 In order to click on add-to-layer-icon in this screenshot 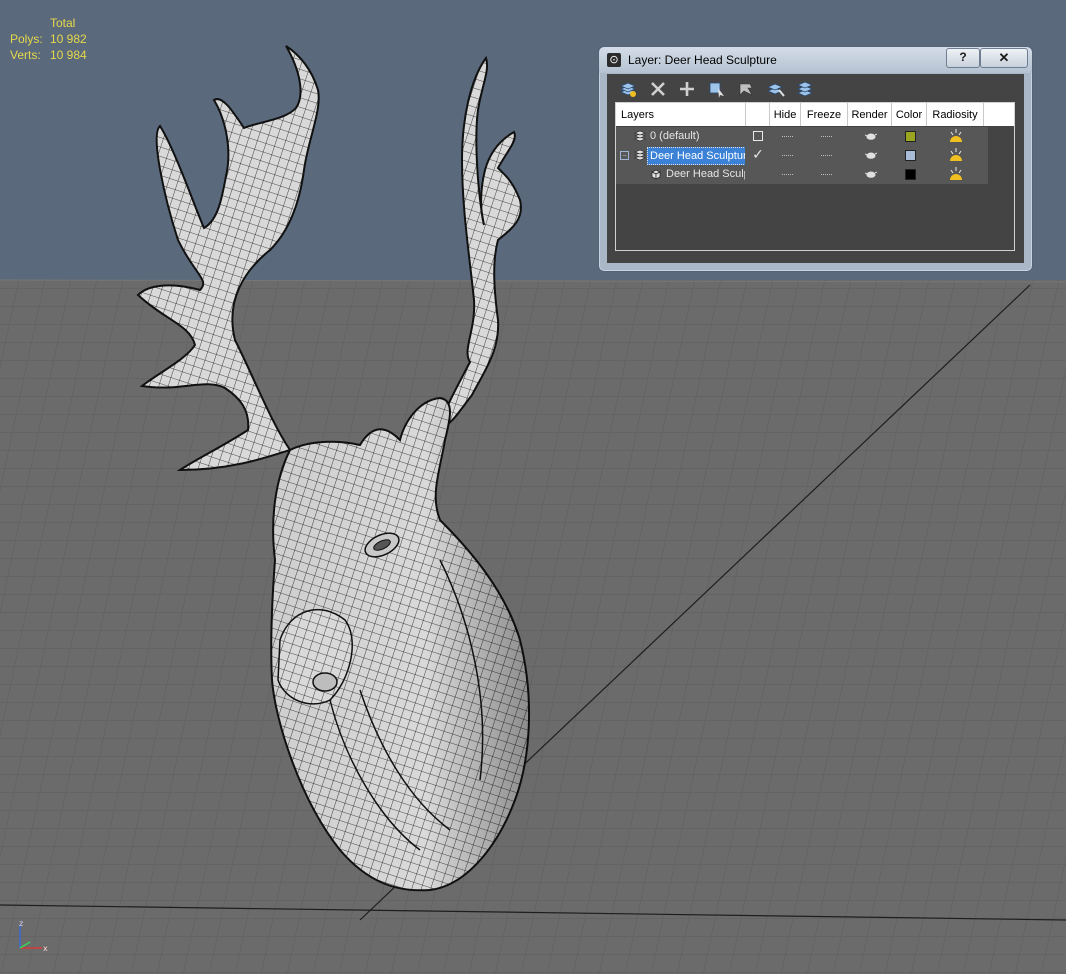, I will do `click(687, 89)`.